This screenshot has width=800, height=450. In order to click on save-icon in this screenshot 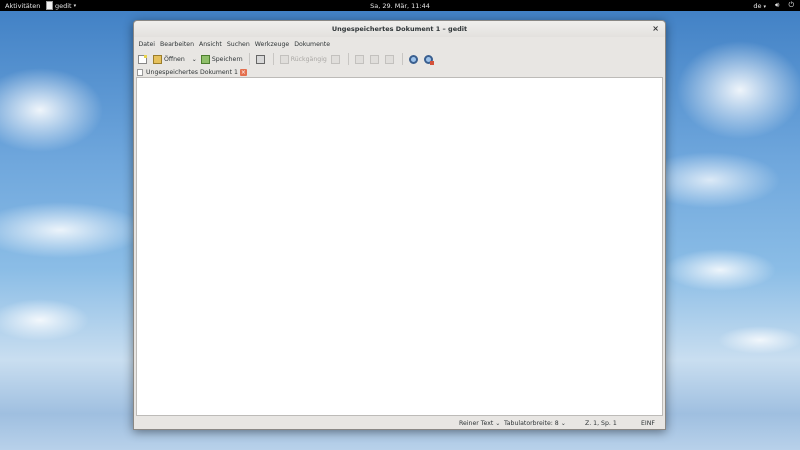, I will do `click(205, 59)`.